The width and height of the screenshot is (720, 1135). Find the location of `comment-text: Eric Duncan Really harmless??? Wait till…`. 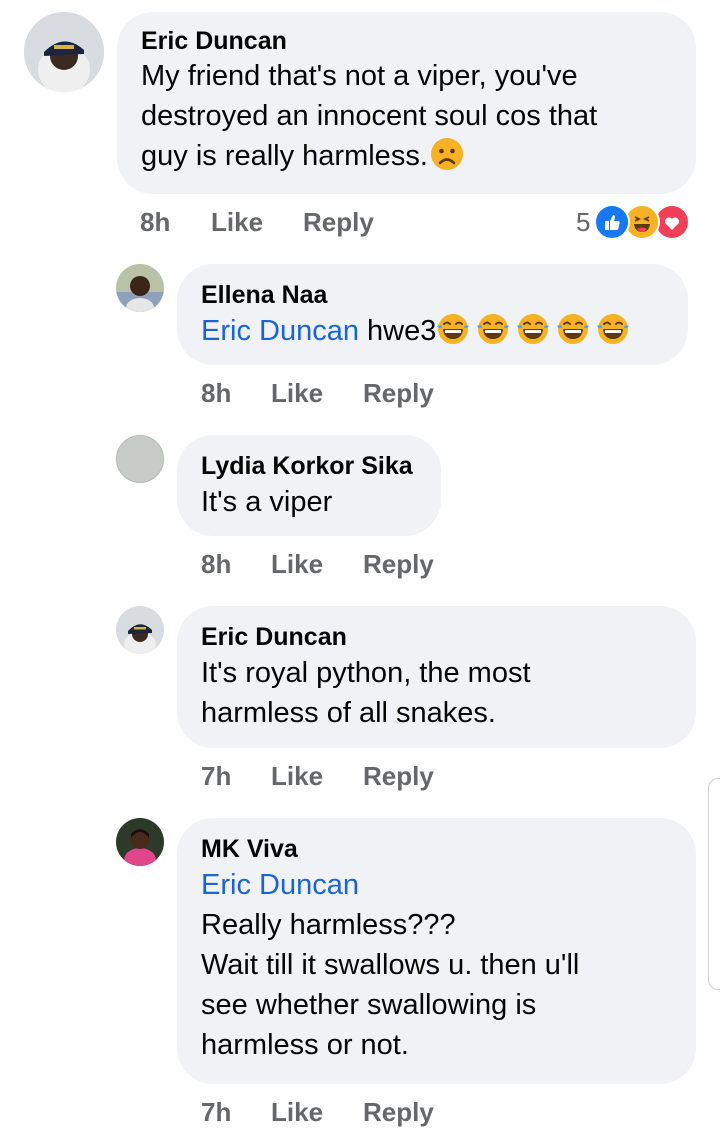

comment-text: Eric Duncan Really harmless??? Wait till… is located at coordinates (436, 965).